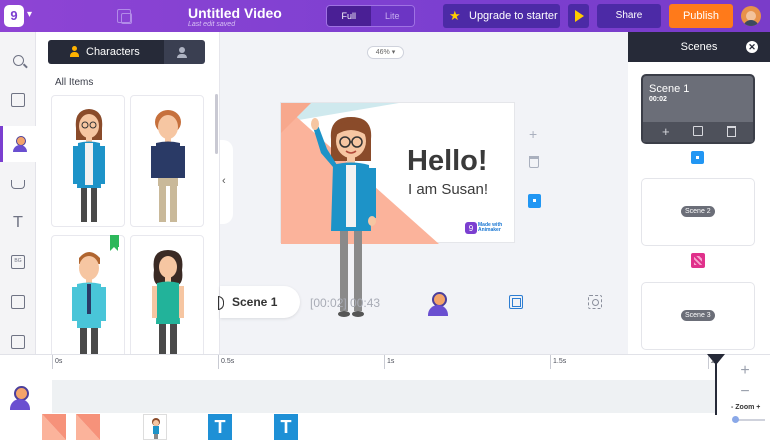 The image size is (770, 440). Describe the element at coordinates (124, 16) in the screenshot. I see `duplicate-icon` at that location.